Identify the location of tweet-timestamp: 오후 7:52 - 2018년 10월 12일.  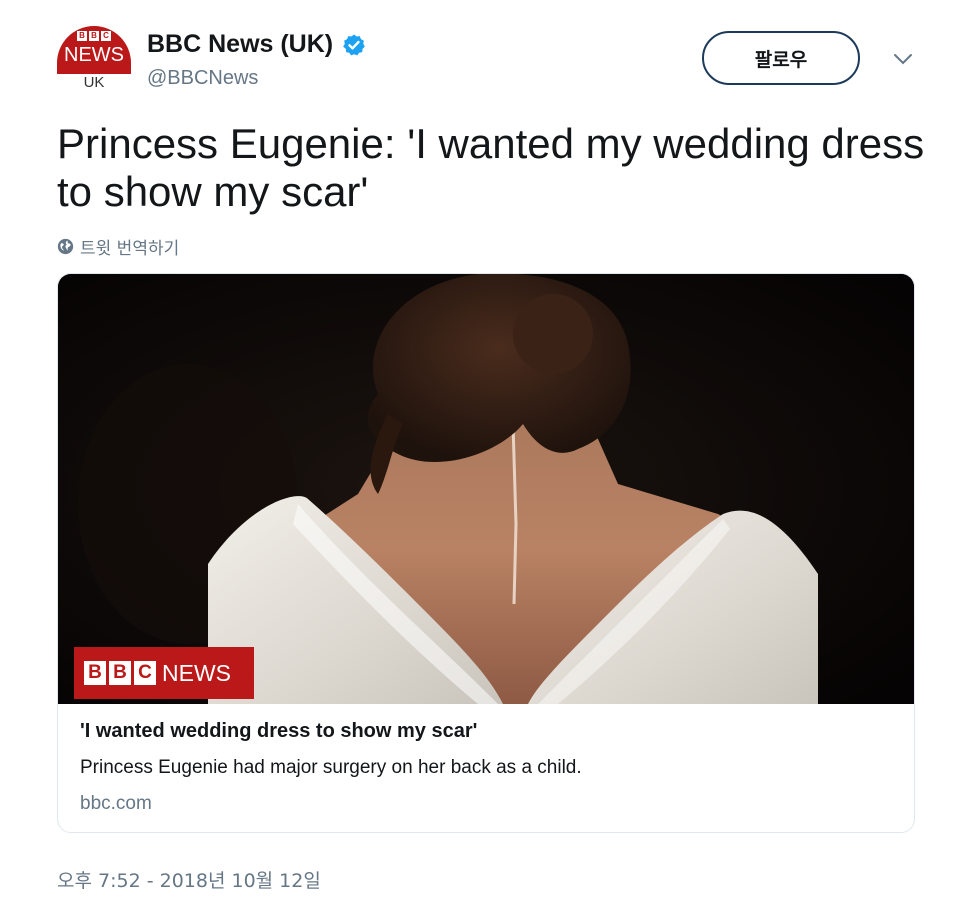
(189, 879).